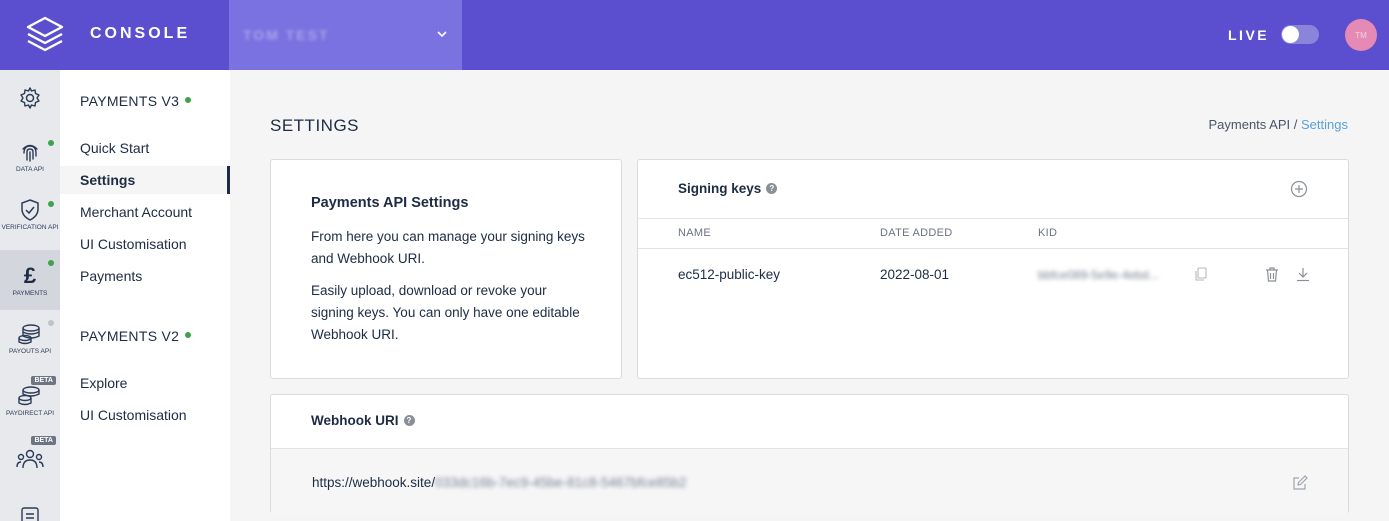 The width and height of the screenshot is (1389, 521). What do you see at coordinates (561, 482) in the screenshot?
I see `webhook-url-token: 033dc16b-7ec9-45be-81c8-5467bfce85b2` at bounding box center [561, 482].